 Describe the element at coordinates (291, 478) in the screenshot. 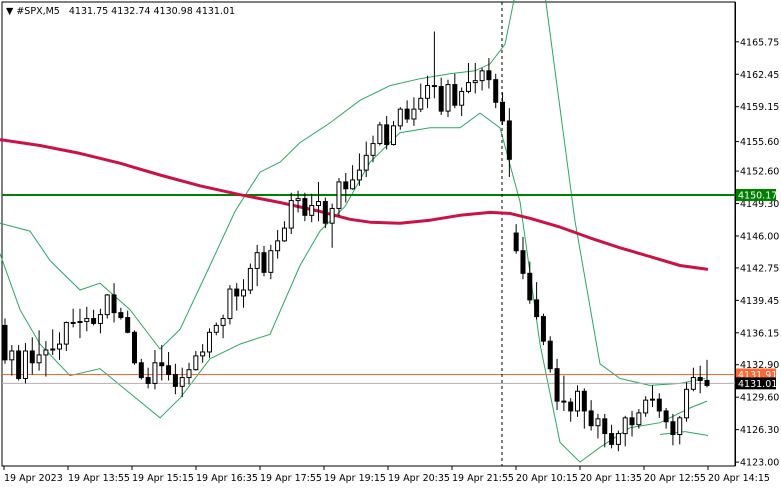

I see `x-tick-label: 19 Apr 17:55` at that location.